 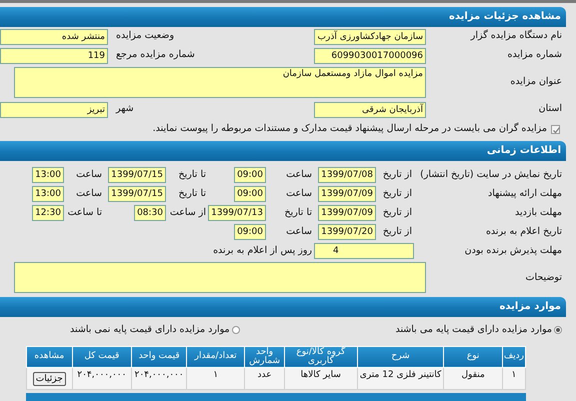 What do you see at coordinates (523, 231) in the screenshot?
I see `field-label: تاریخ اعلام به برنده` at bounding box center [523, 231].